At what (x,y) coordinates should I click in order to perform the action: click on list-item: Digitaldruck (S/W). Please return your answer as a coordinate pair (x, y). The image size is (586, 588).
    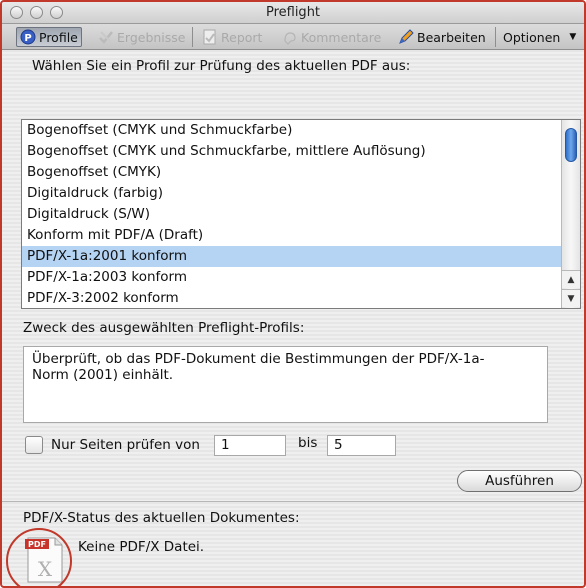
    Looking at the image, I should click on (291, 214).